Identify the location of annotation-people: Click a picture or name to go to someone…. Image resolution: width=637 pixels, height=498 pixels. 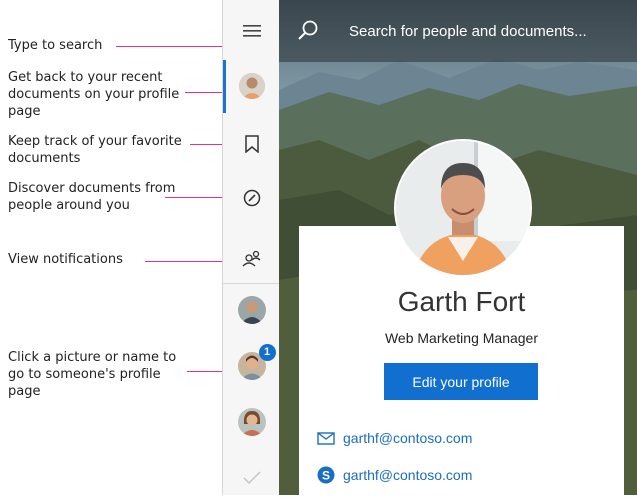
(92, 374).